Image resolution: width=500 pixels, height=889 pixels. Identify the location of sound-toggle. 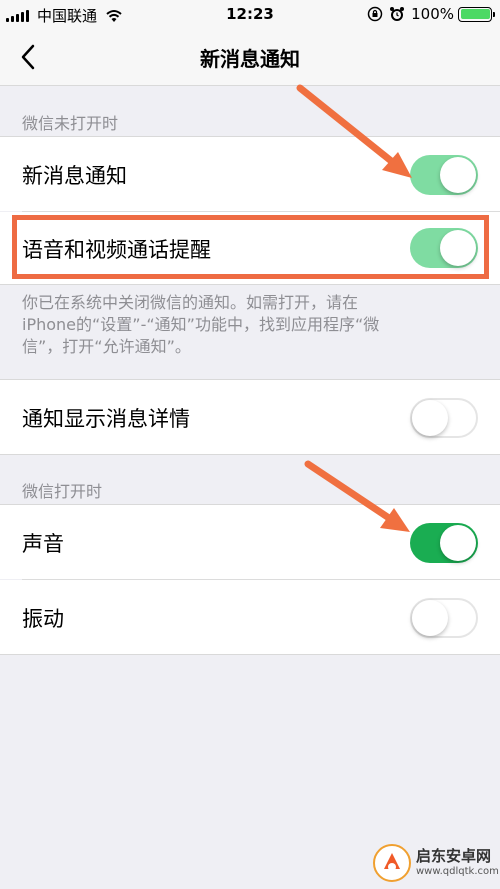
(444, 543).